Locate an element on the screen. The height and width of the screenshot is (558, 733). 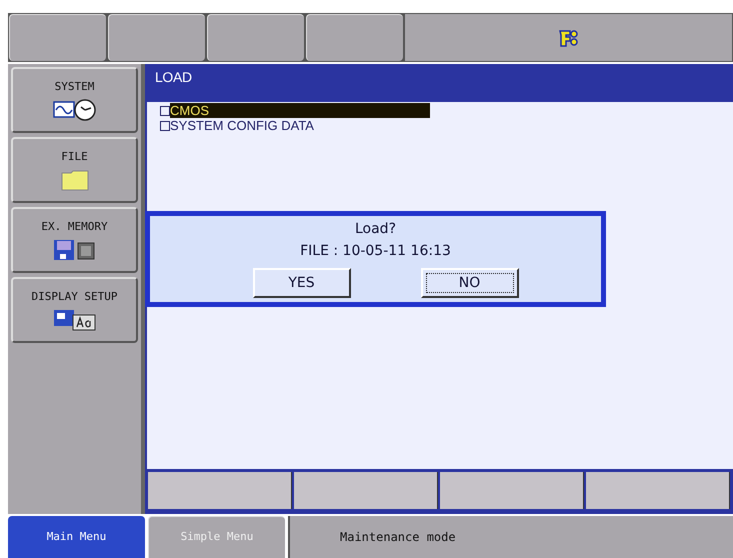
list-item: SYSTEM CONFIG DATA is located at coordinates (242, 125).